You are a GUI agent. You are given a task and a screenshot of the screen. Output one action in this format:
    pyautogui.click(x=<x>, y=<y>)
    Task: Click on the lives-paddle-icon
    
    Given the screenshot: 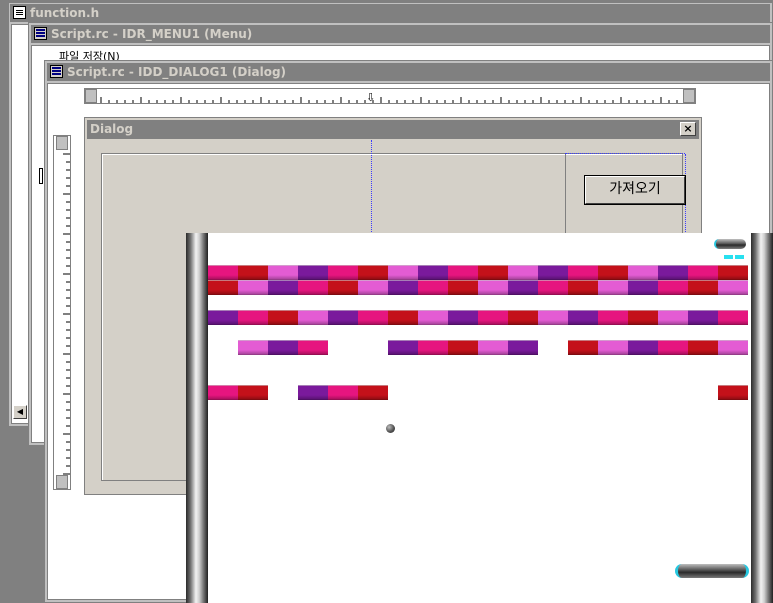 What is the action you would take?
    pyautogui.click(x=730, y=244)
    